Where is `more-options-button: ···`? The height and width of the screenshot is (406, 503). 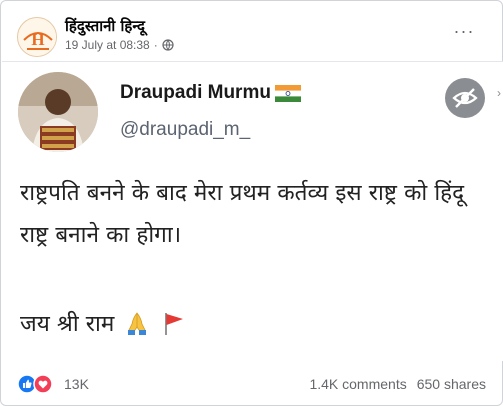 more-options-button: ··· is located at coordinates (464, 31).